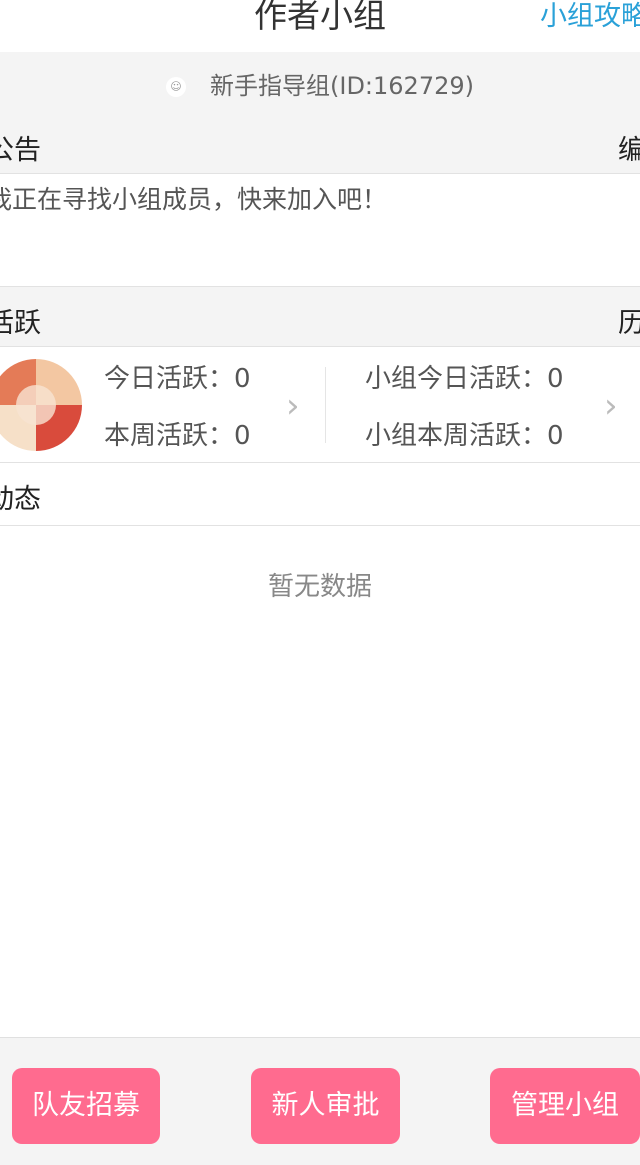  I want to click on group-week-activity: 小组本周活跃：0, so click(464, 436).